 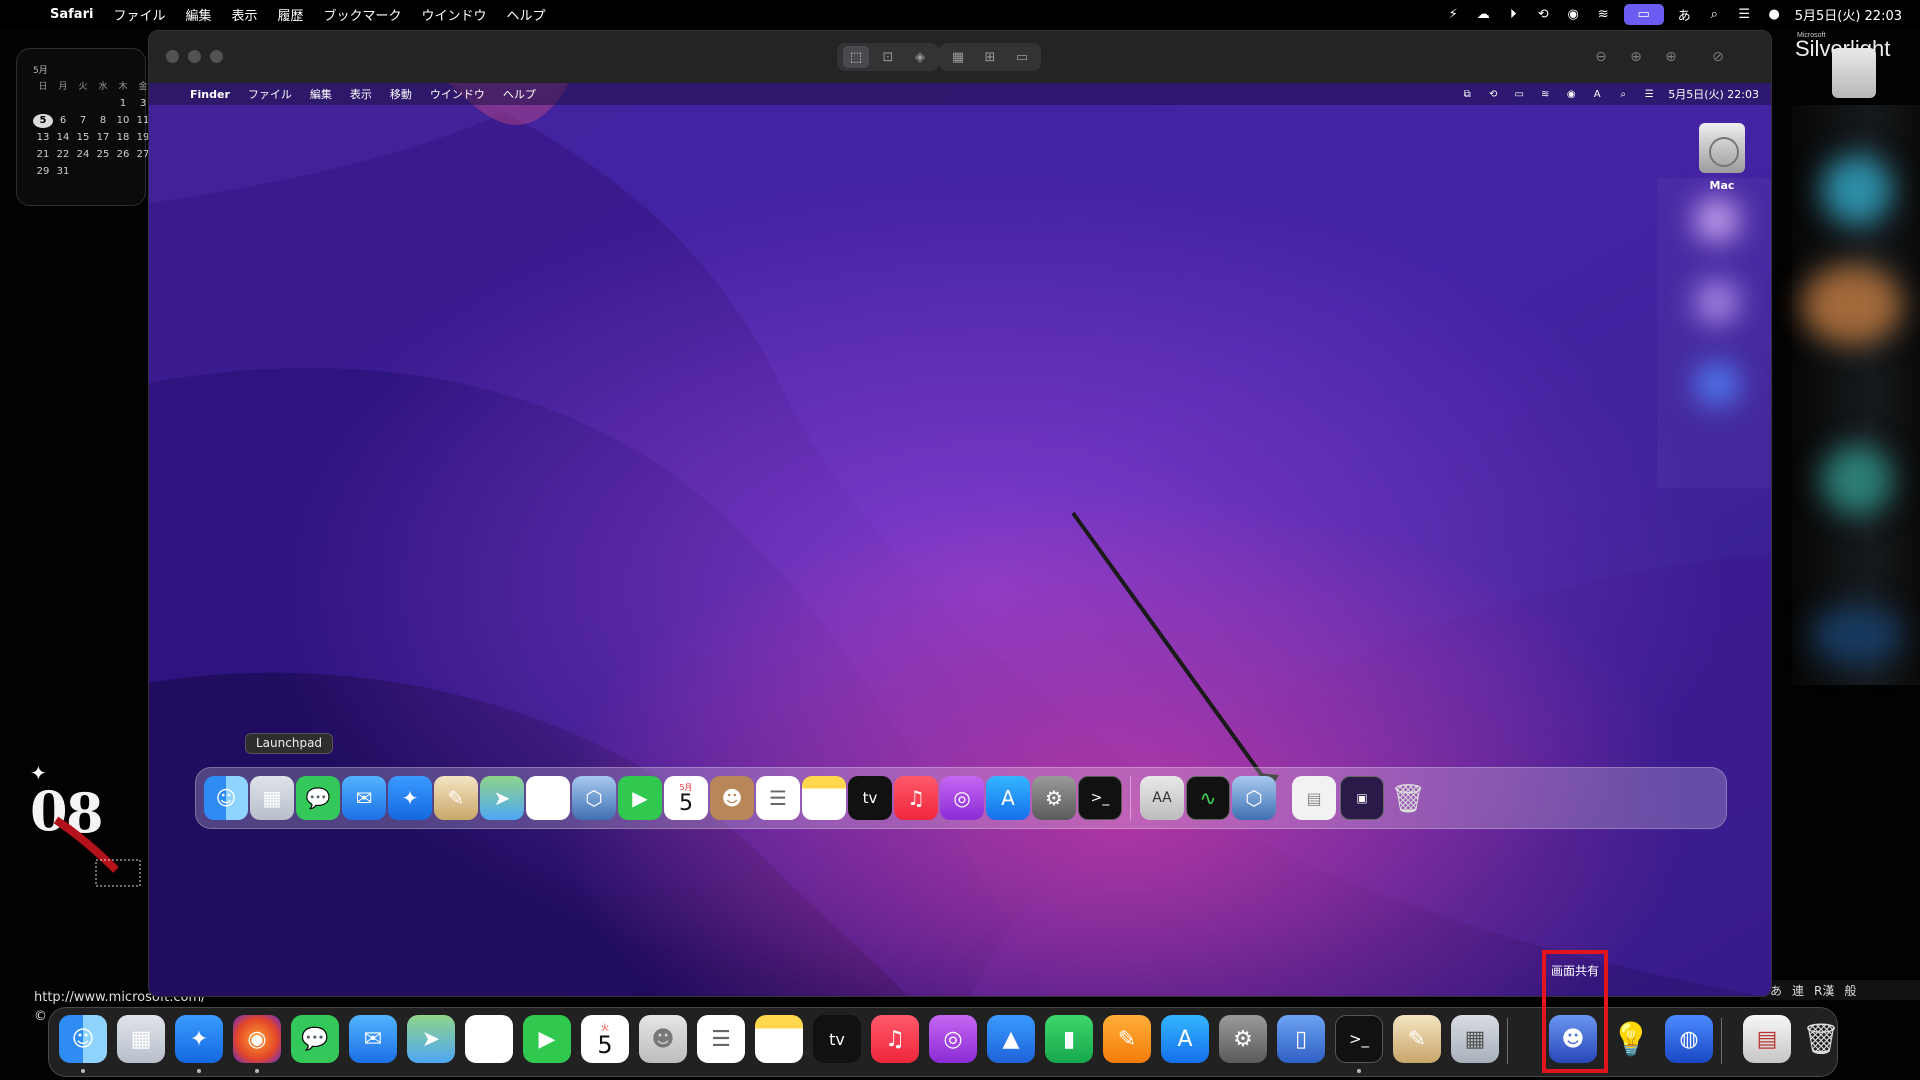 What do you see at coordinates (63, 155) in the screenshot?
I see `calendar-day: 22` at bounding box center [63, 155].